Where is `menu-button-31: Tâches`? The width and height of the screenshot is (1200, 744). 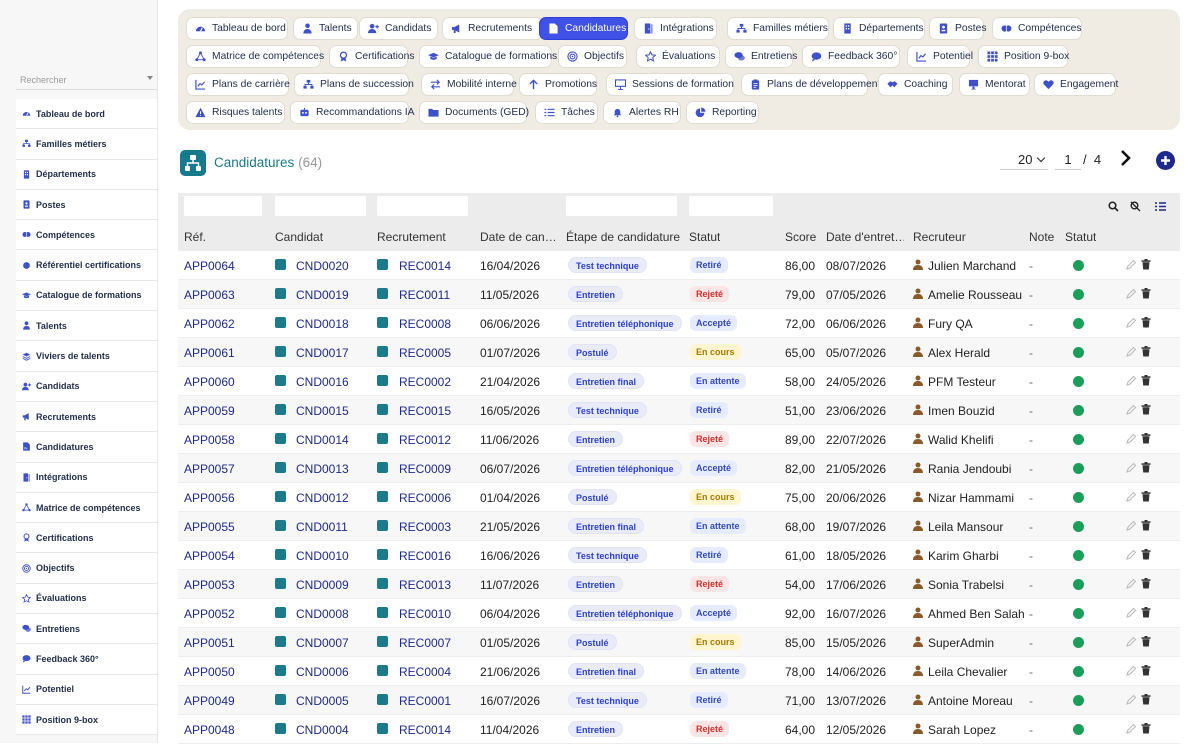 menu-button-31: Tâches is located at coordinates (566, 112).